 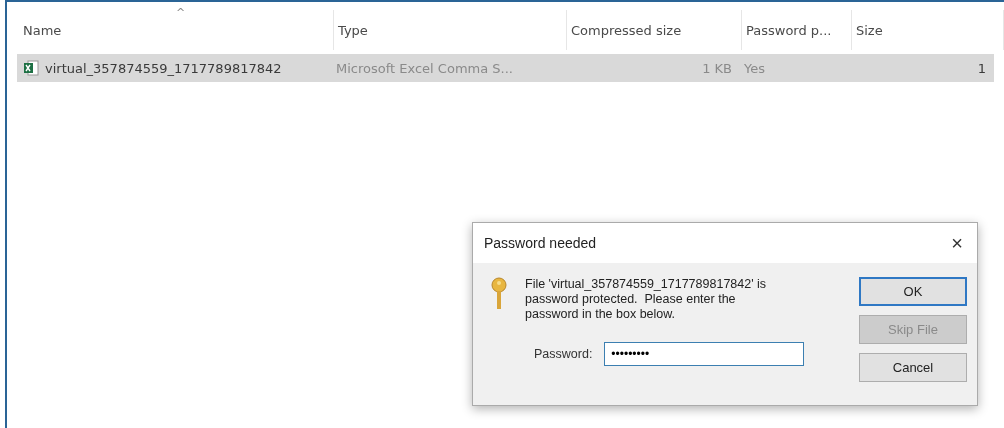 What do you see at coordinates (913, 367) in the screenshot?
I see `dialog-button: Cancel` at bounding box center [913, 367].